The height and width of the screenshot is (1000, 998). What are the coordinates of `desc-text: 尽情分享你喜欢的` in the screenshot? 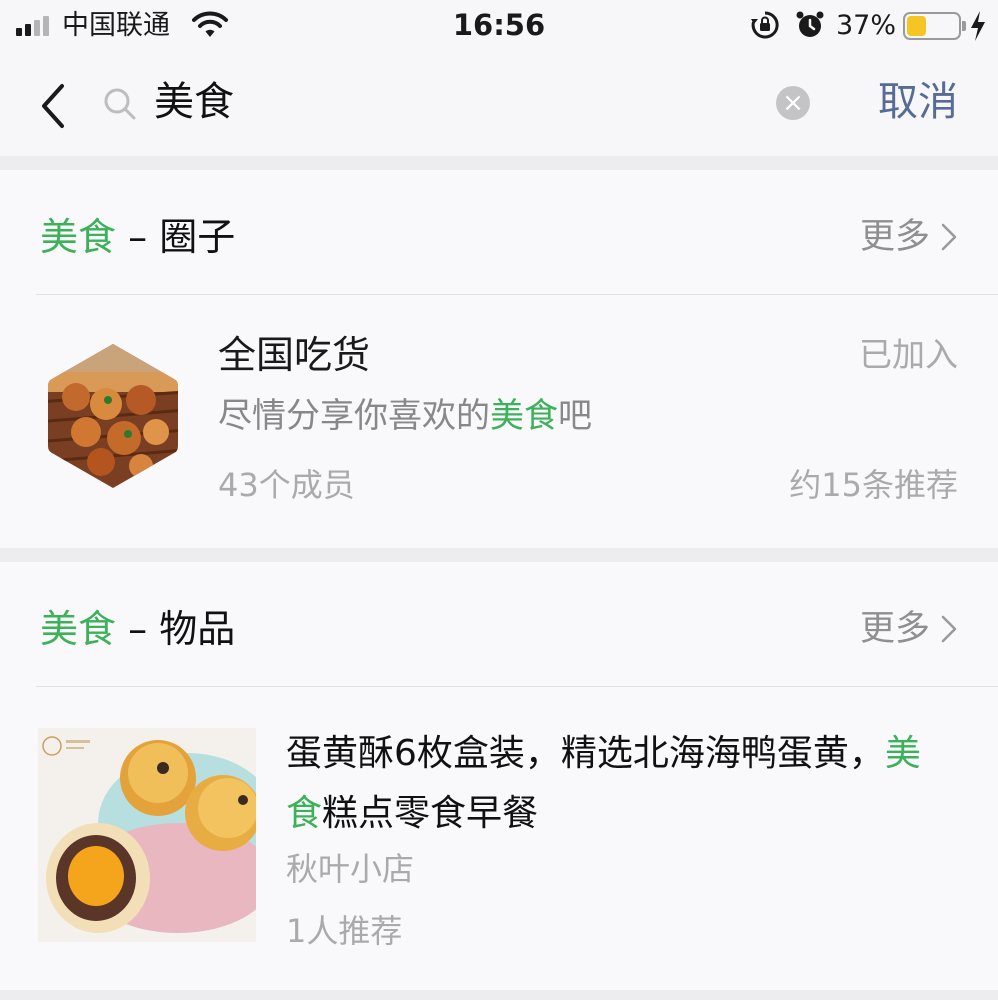 It's located at (354, 416).